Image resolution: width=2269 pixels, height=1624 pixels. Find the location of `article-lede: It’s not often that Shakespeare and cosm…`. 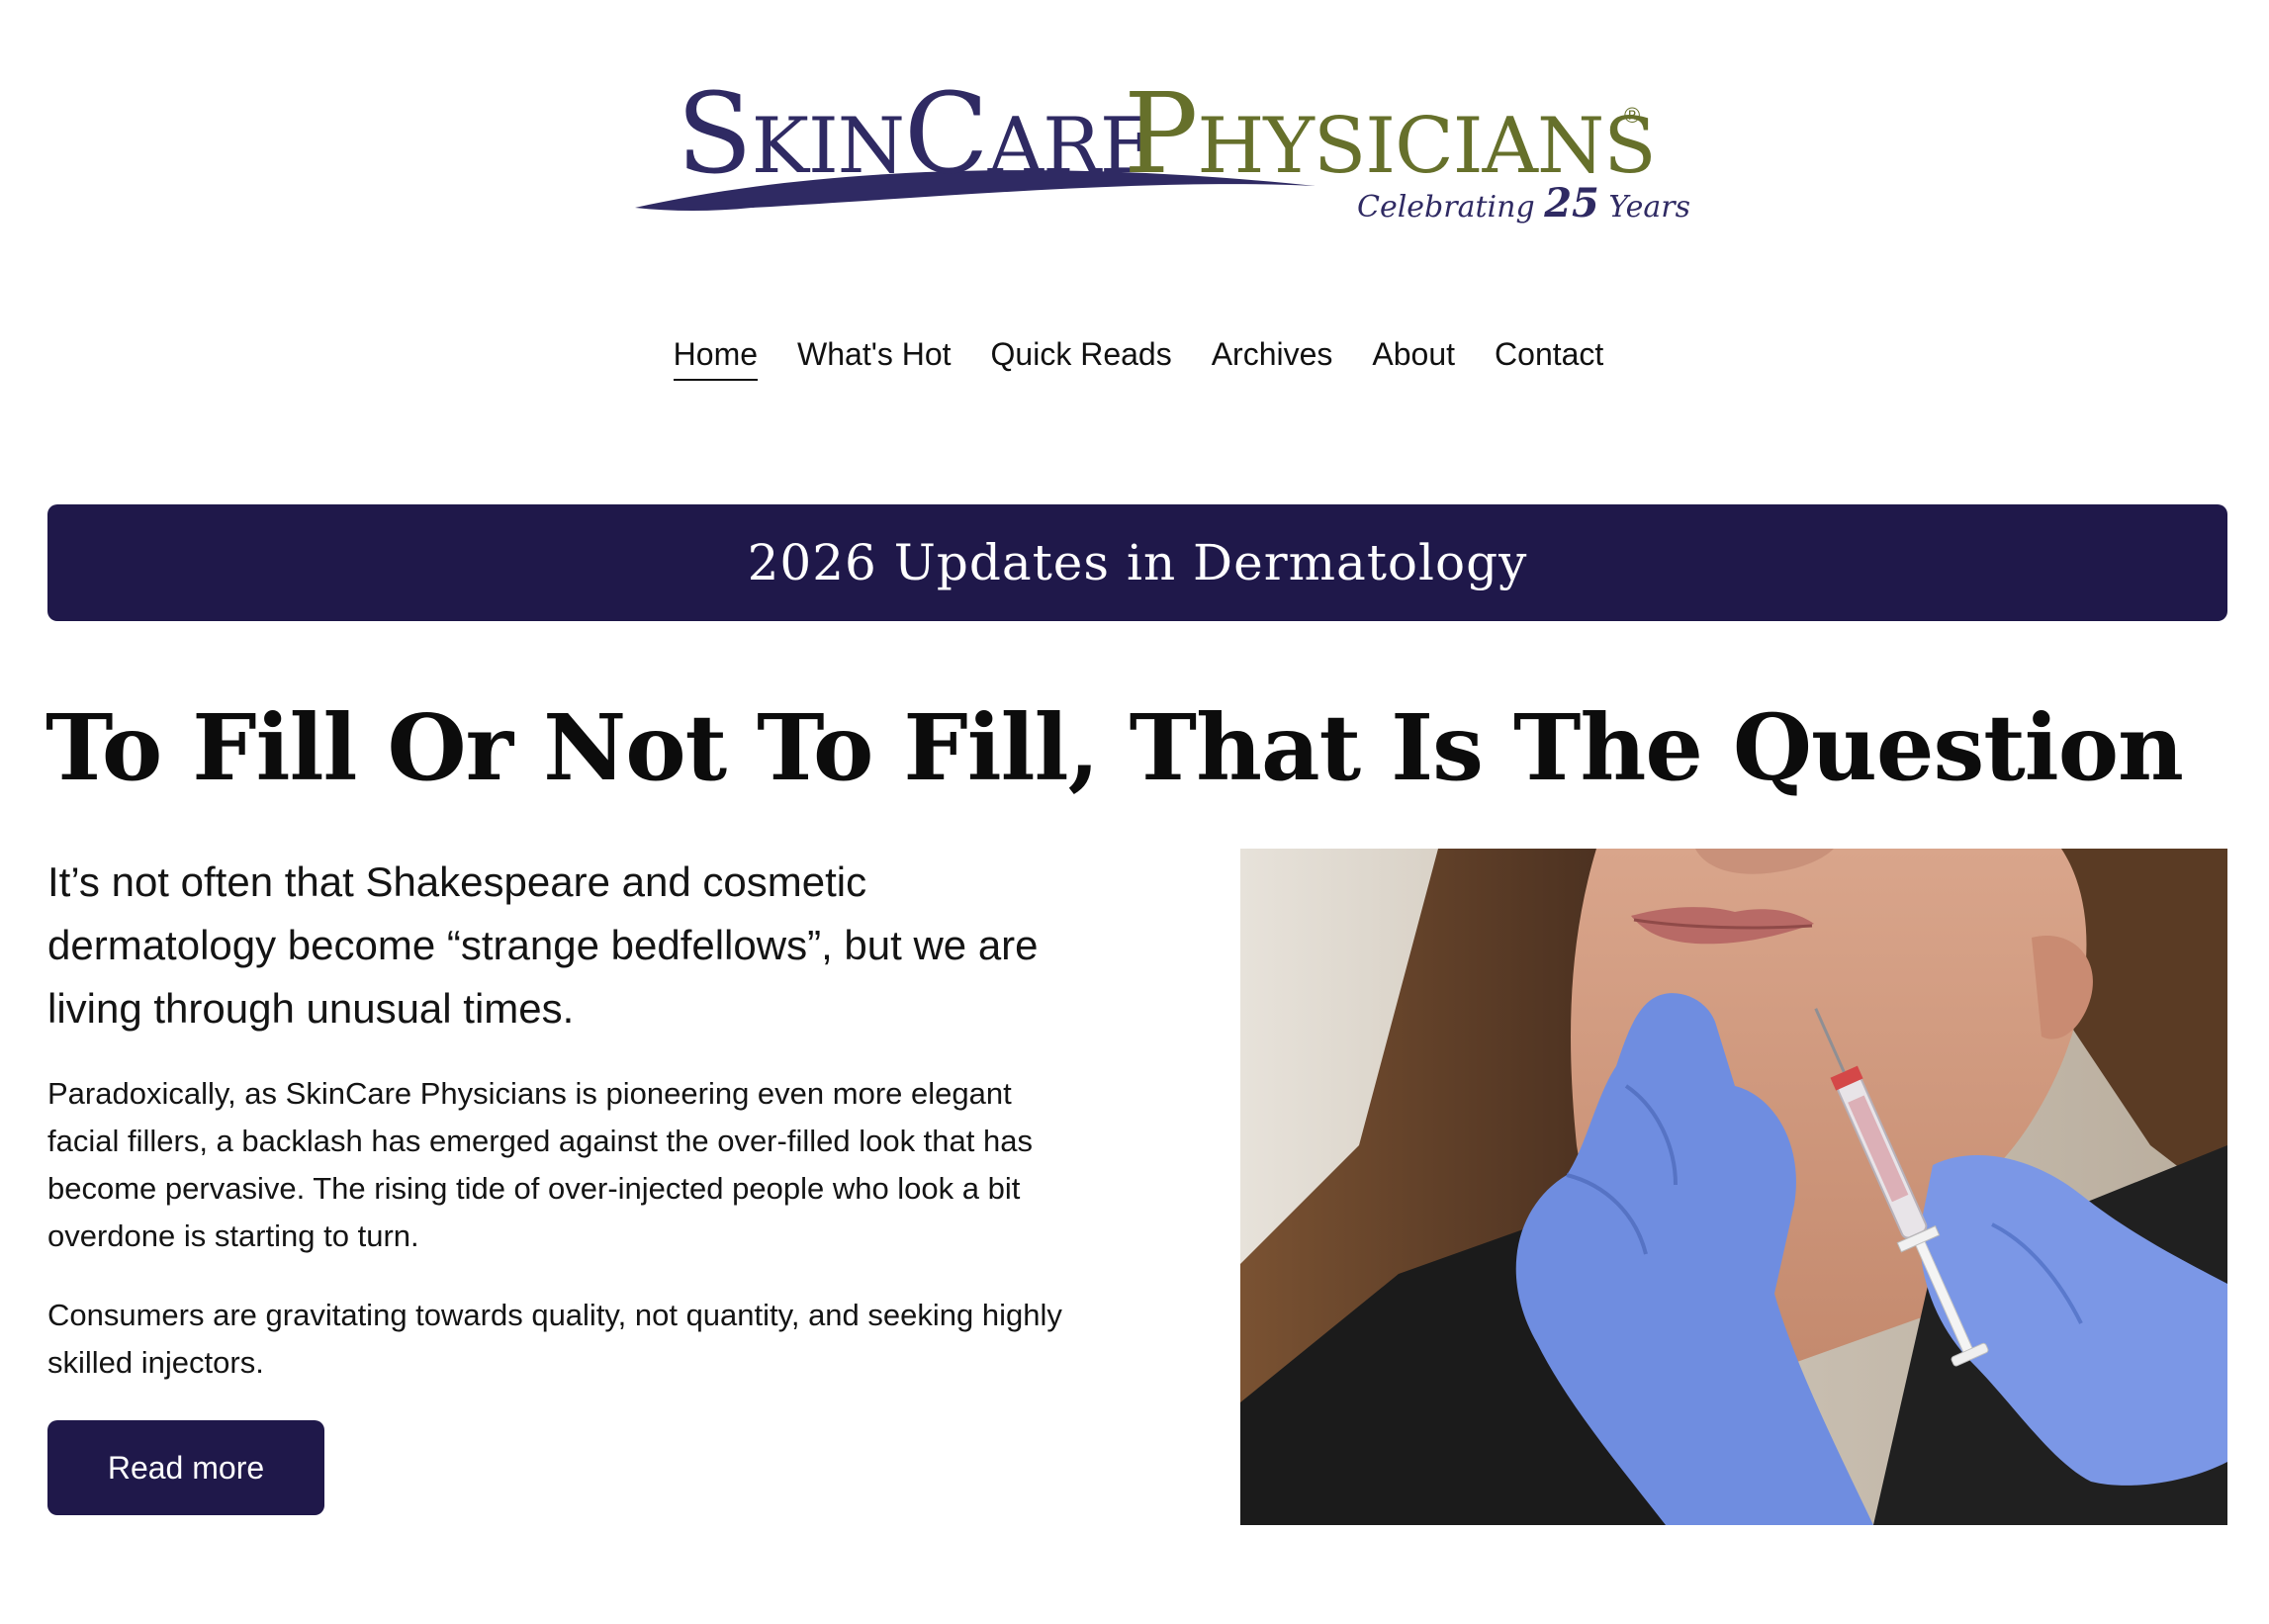

article-lede: It’s not often that Shakespeare and cosm… is located at coordinates (543, 945).